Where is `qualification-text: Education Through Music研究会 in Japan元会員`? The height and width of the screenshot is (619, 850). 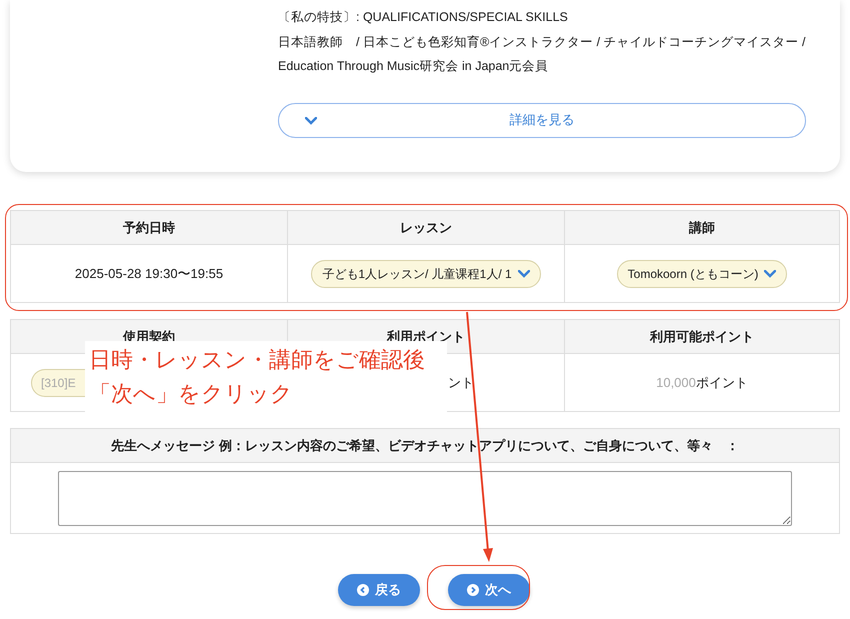 qualification-text: Education Through Music研究会 in Japan元会員 is located at coordinates (414, 66).